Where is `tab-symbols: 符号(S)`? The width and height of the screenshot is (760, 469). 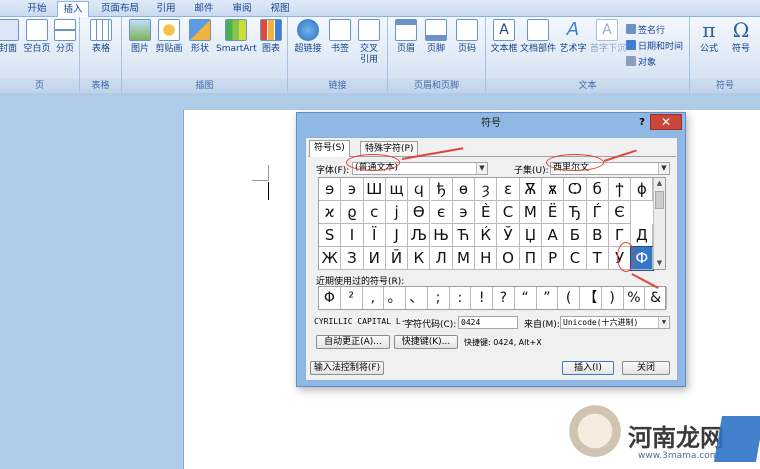
tab-symbols: 符号(S) is located at coordinates (329, 148).